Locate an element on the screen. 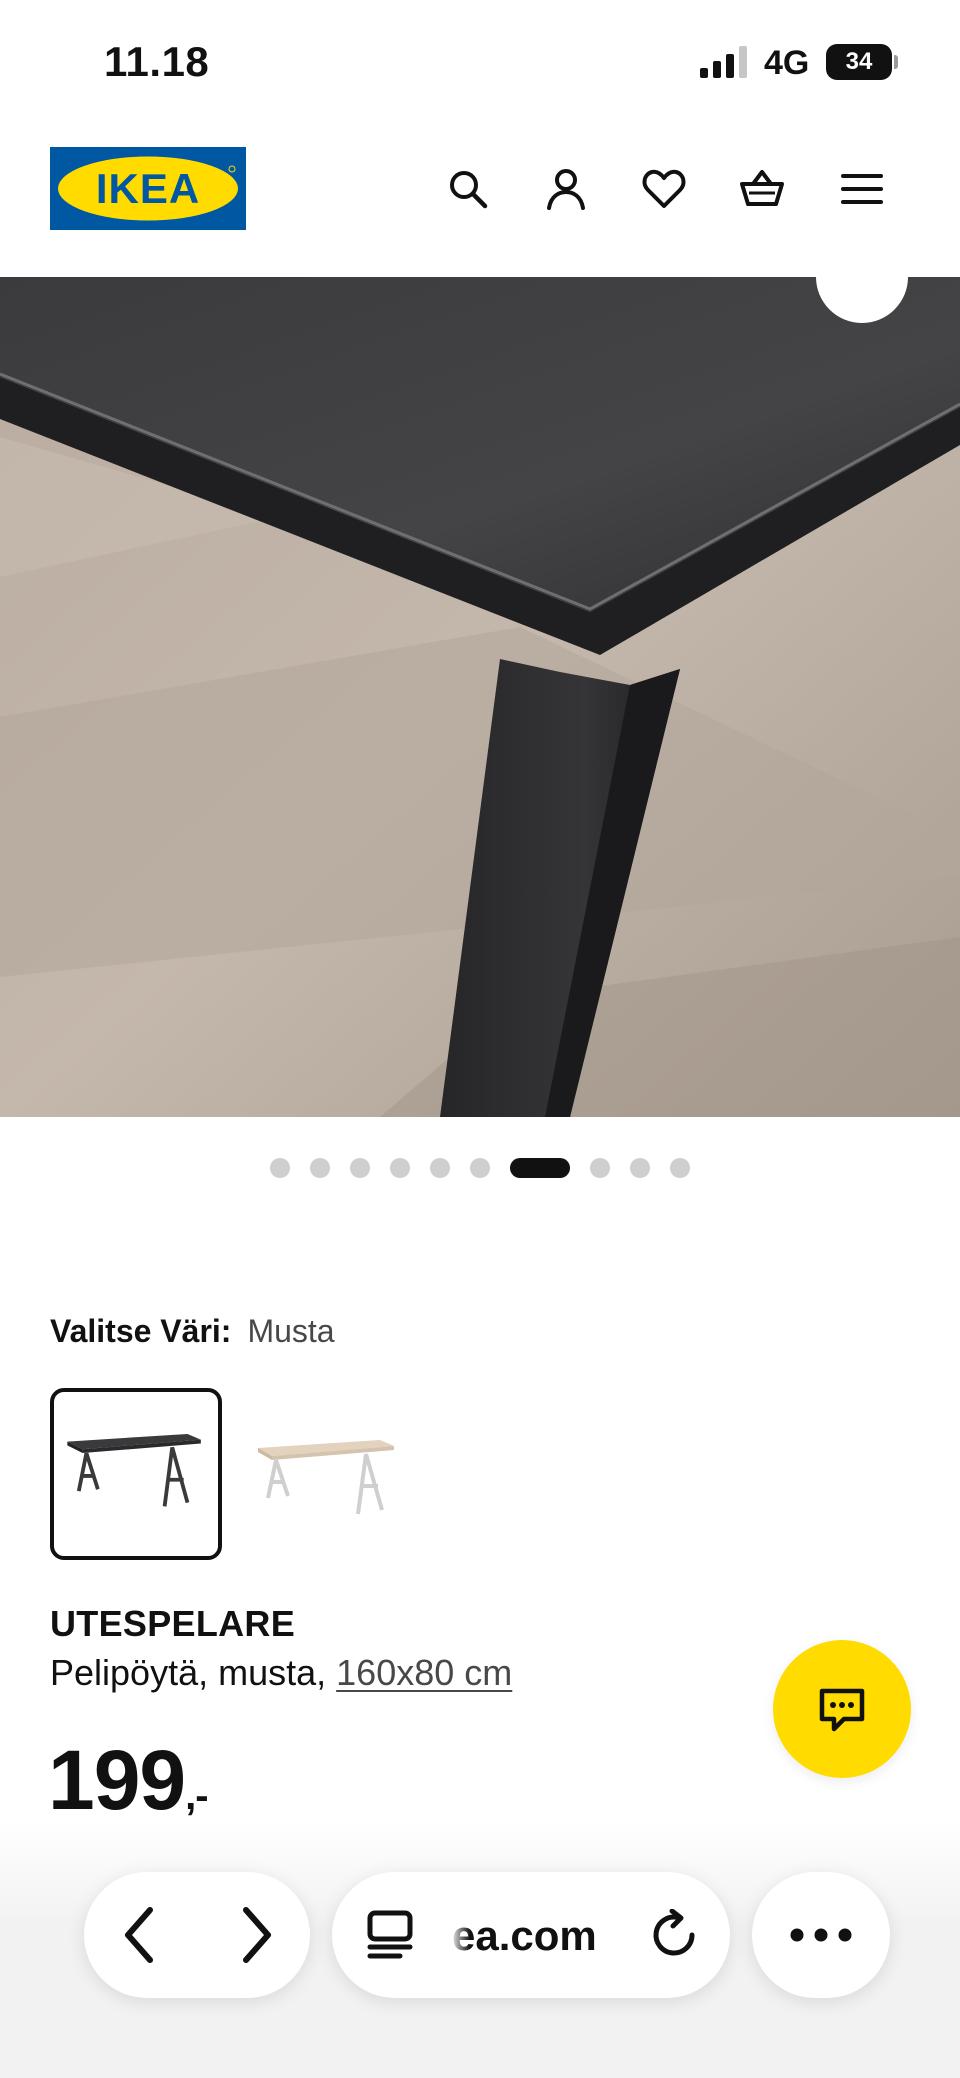 Image resolution: width=960 pixels, height=2078 pixels. search-icon is located at coordinates (468, 189).